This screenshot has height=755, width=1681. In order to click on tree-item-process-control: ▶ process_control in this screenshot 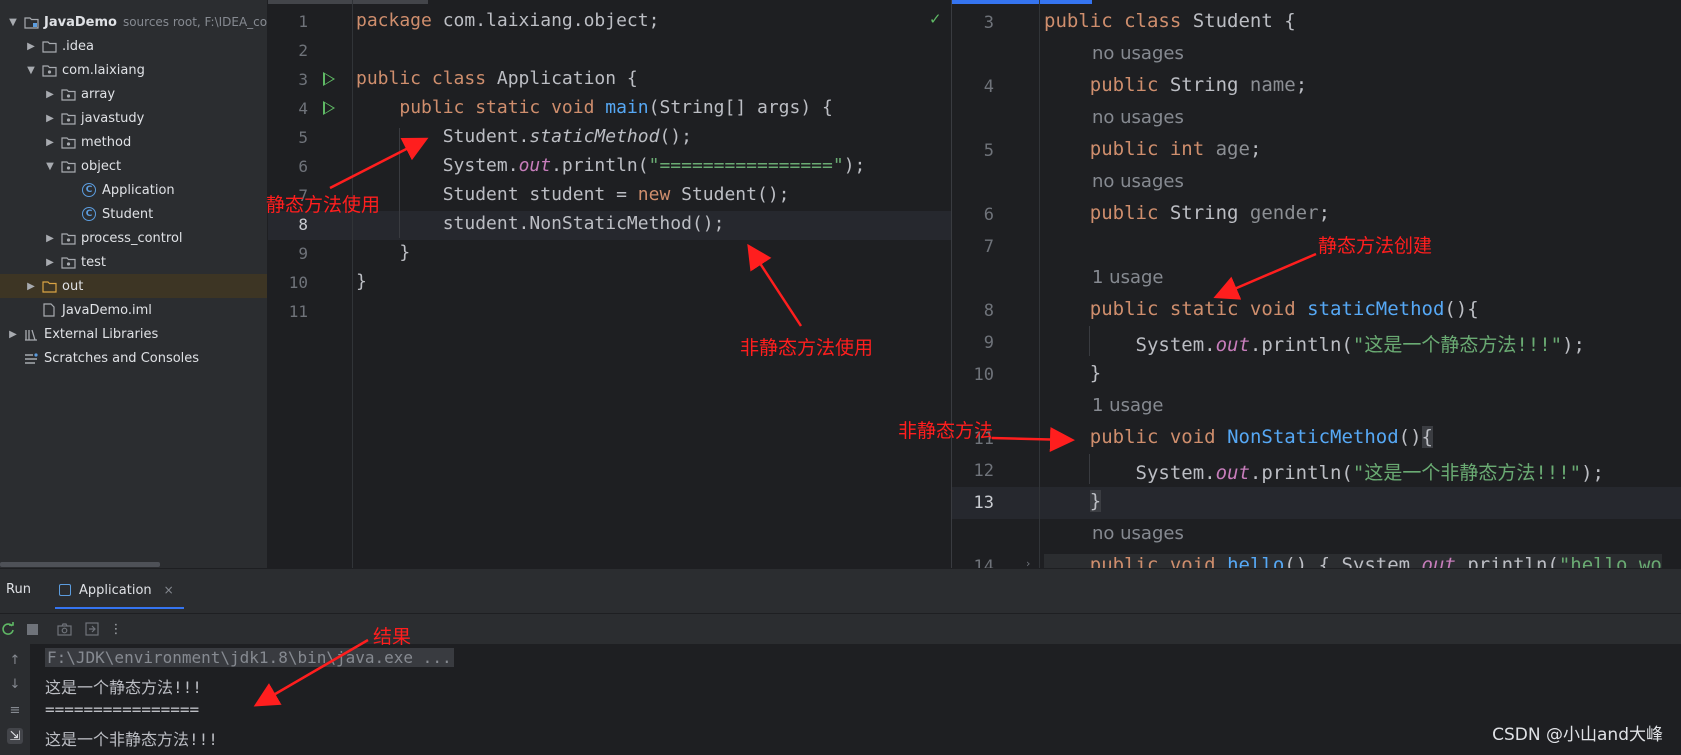, I will do `click(133, 238)`.